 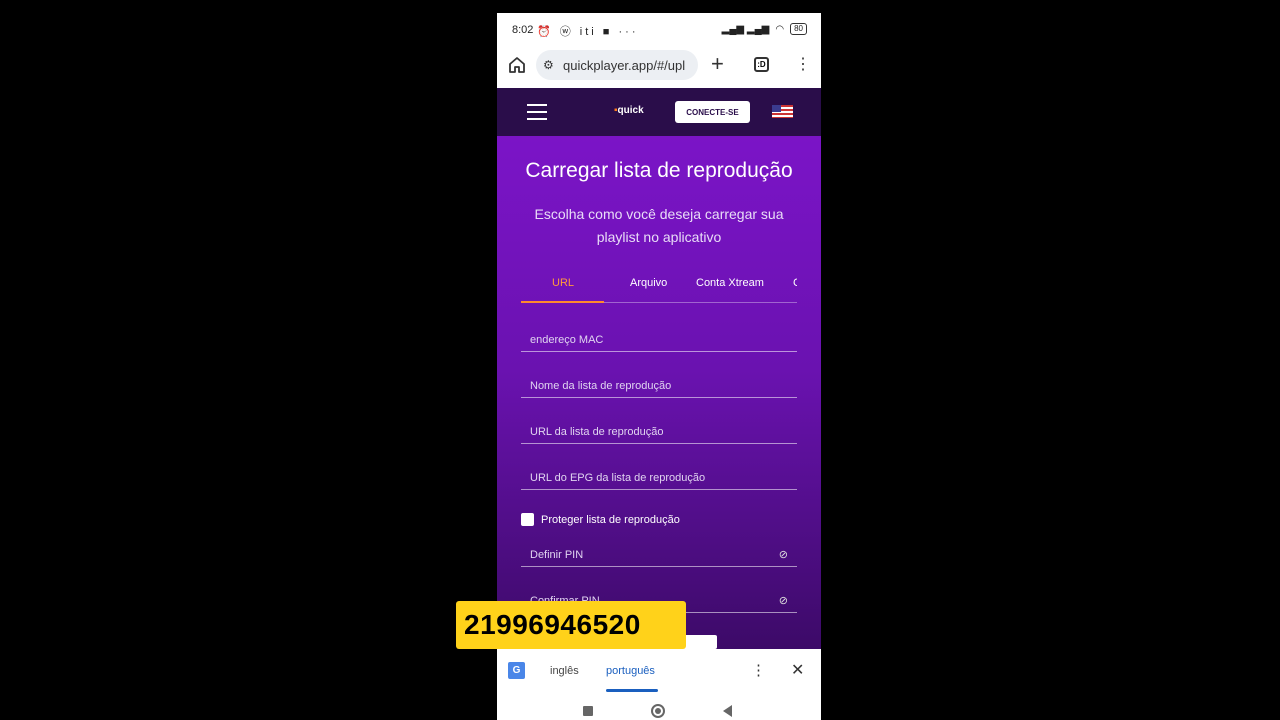 What do you see at coordinates (761, 64) in the screenshot?
I see `tab-switcher-icon: :D` at bounding box center [761, 64].